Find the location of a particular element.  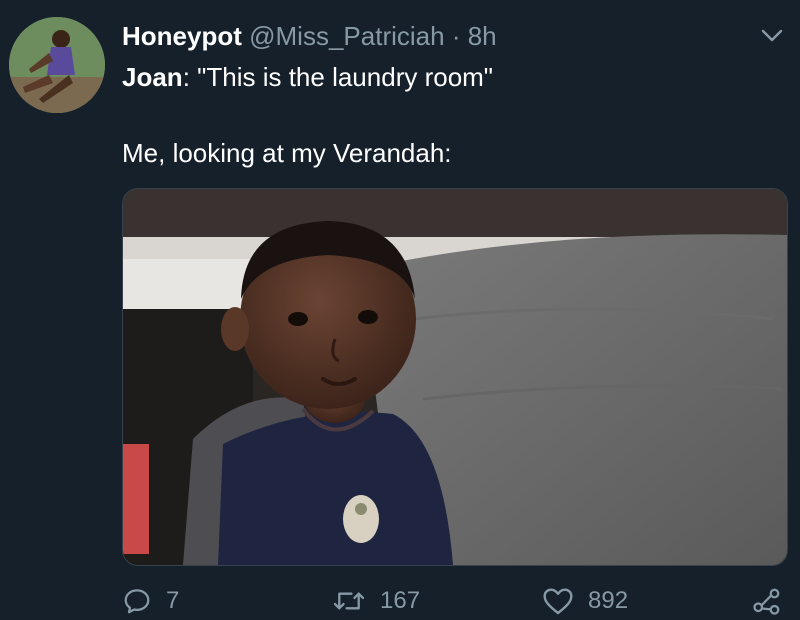

quoted-speaker: Joan is located at coordinates (152, 77).